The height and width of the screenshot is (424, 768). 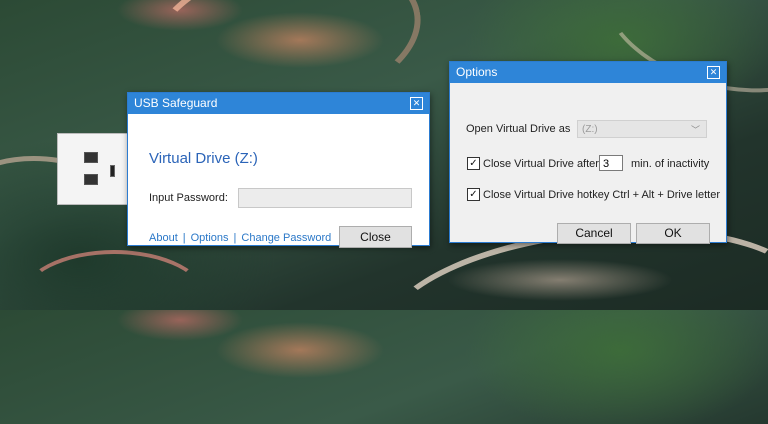 I want to click on change-password-link: Change Password, so click(x=286, y=238).